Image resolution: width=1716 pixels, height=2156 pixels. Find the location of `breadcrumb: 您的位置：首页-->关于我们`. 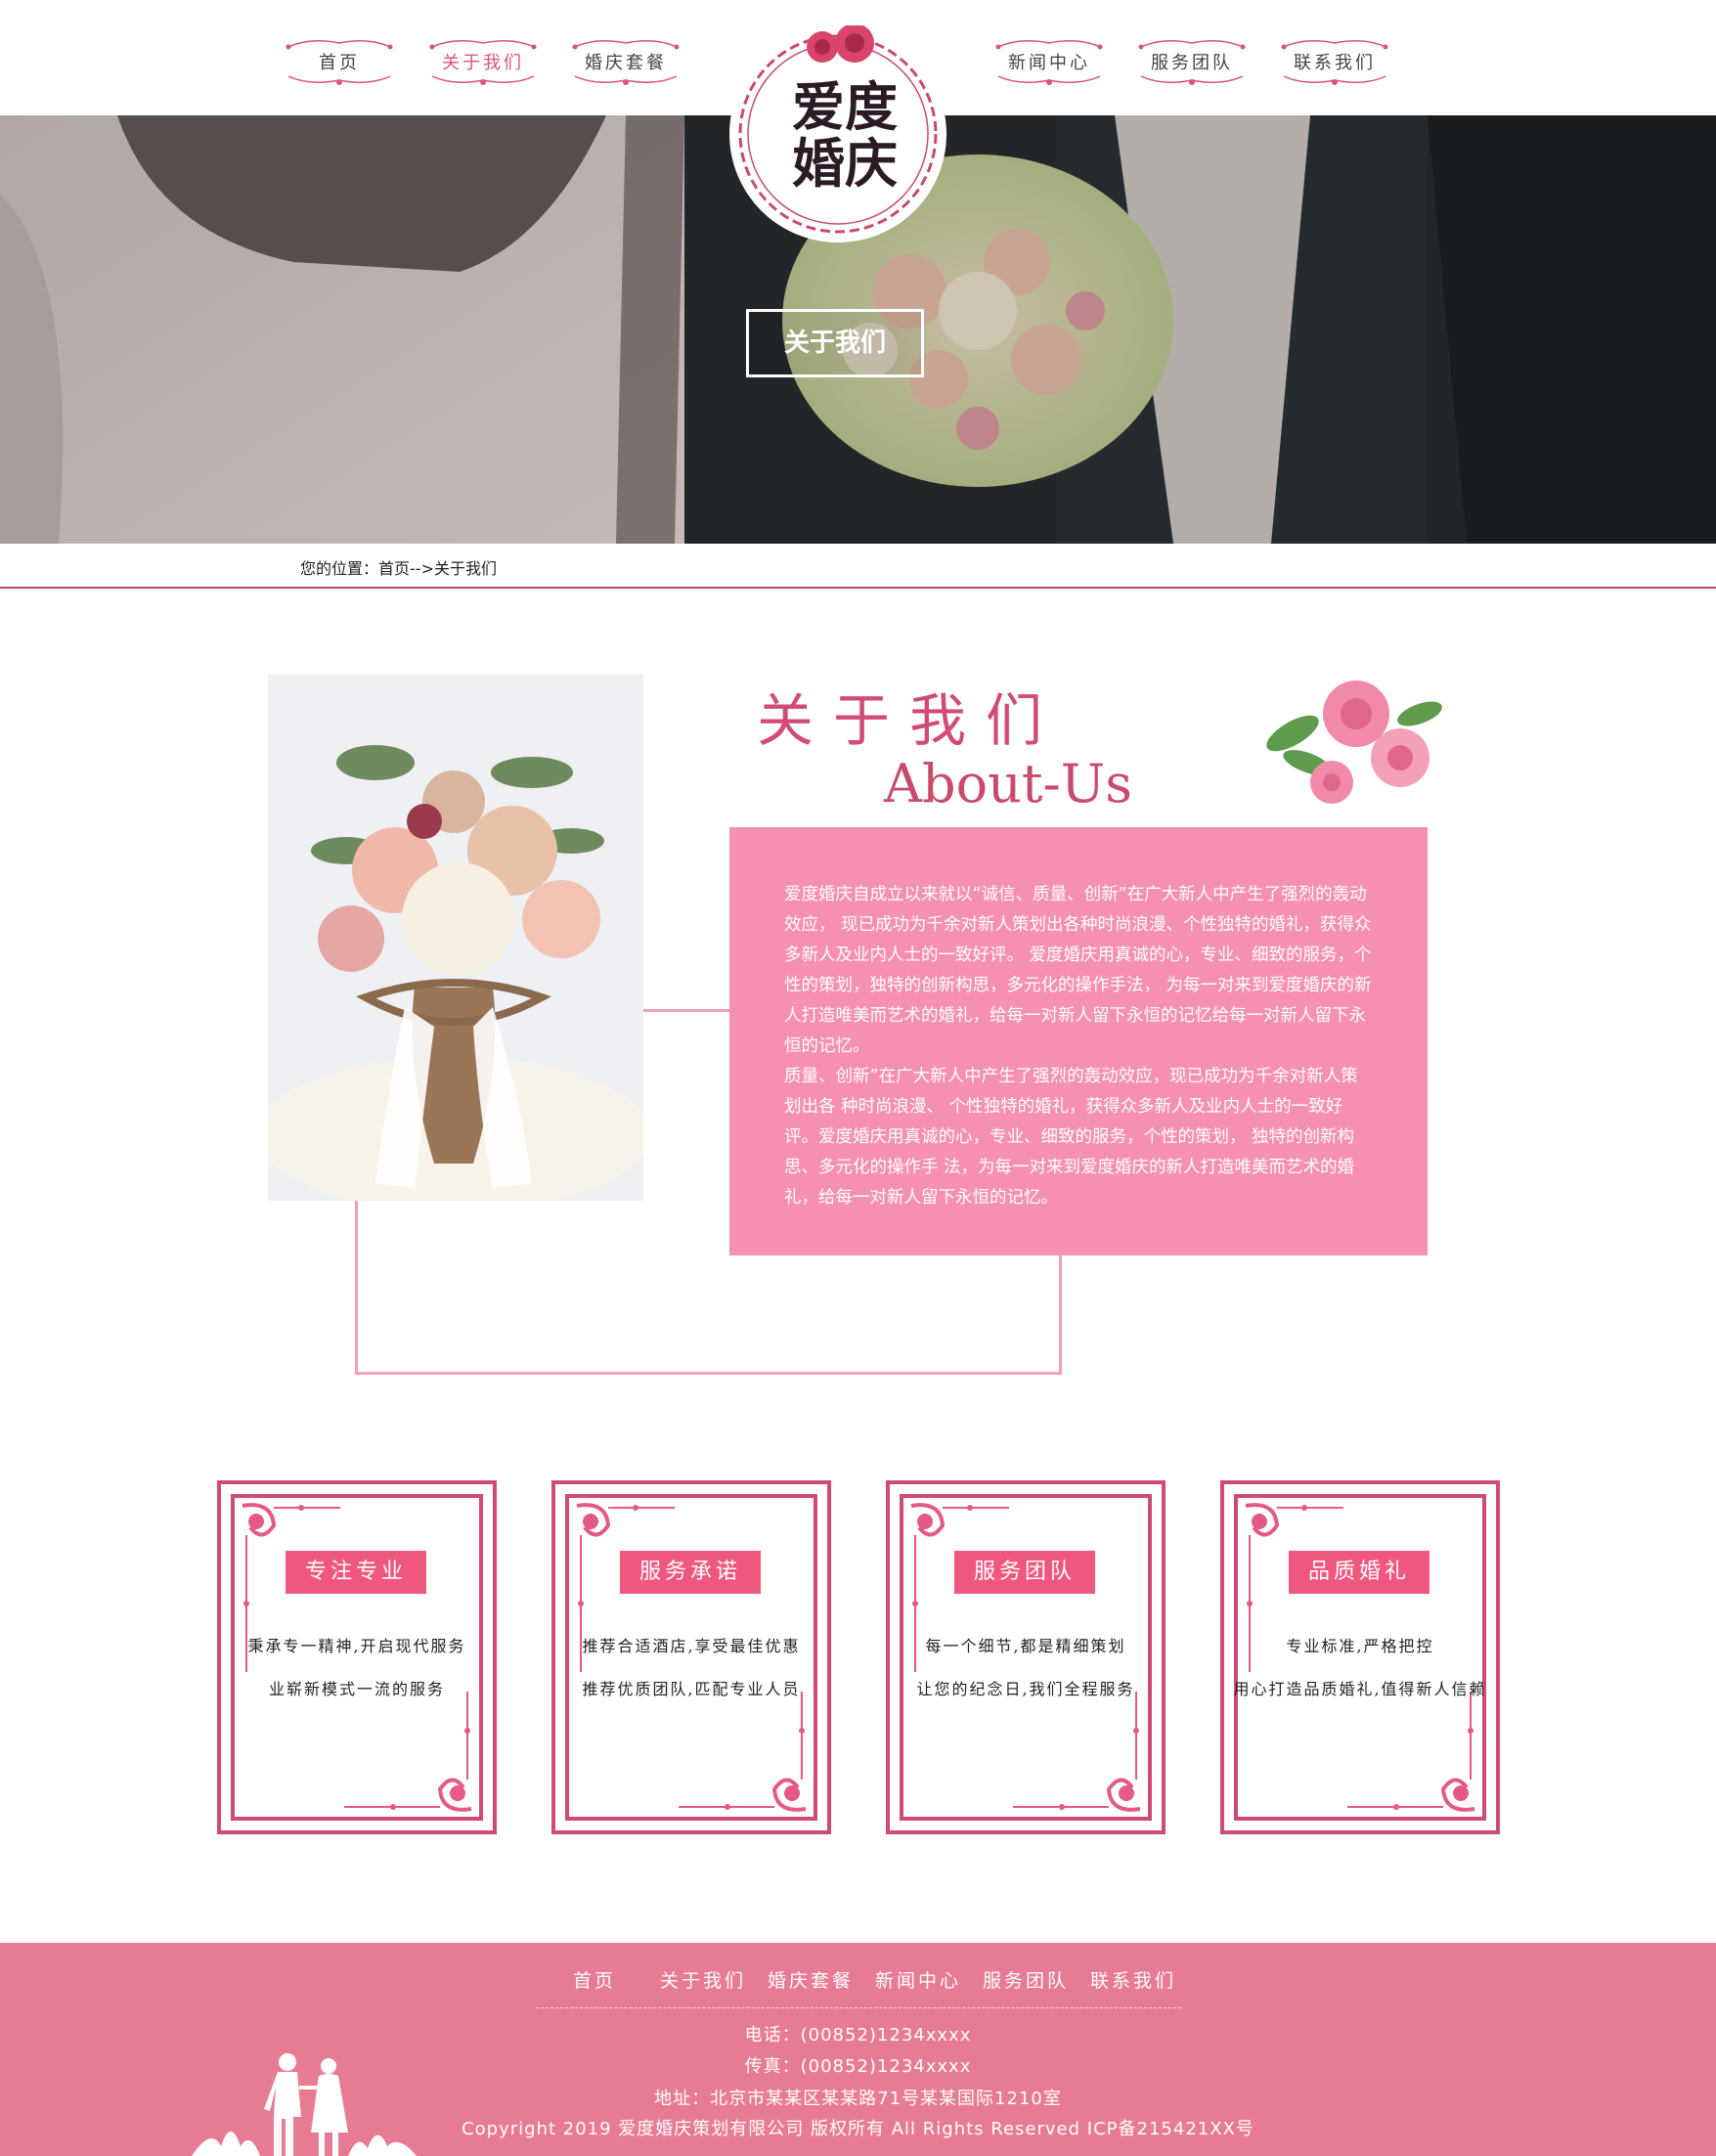

breadcrumb: 您的位置：首页-->关于我们 is located at coordinates (398, 567).